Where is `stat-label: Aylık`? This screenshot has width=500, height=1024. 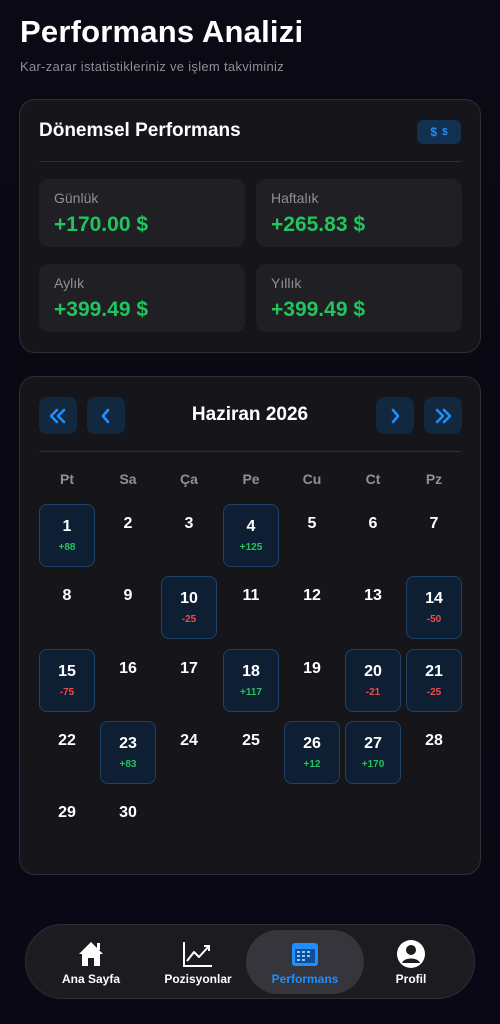 stat-label: Aylık is located at coordinates (69, 283).